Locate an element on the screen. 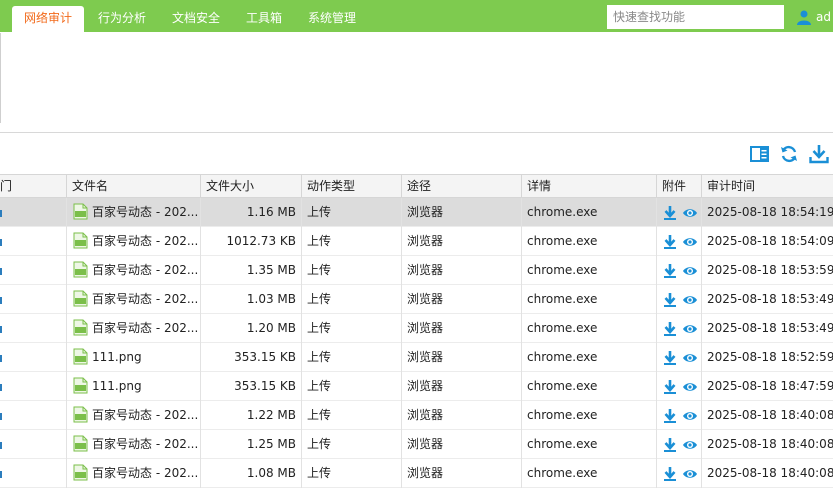 The image size is (833, 491). col-header-channel: 途径 is located at coordinates (461, 186).